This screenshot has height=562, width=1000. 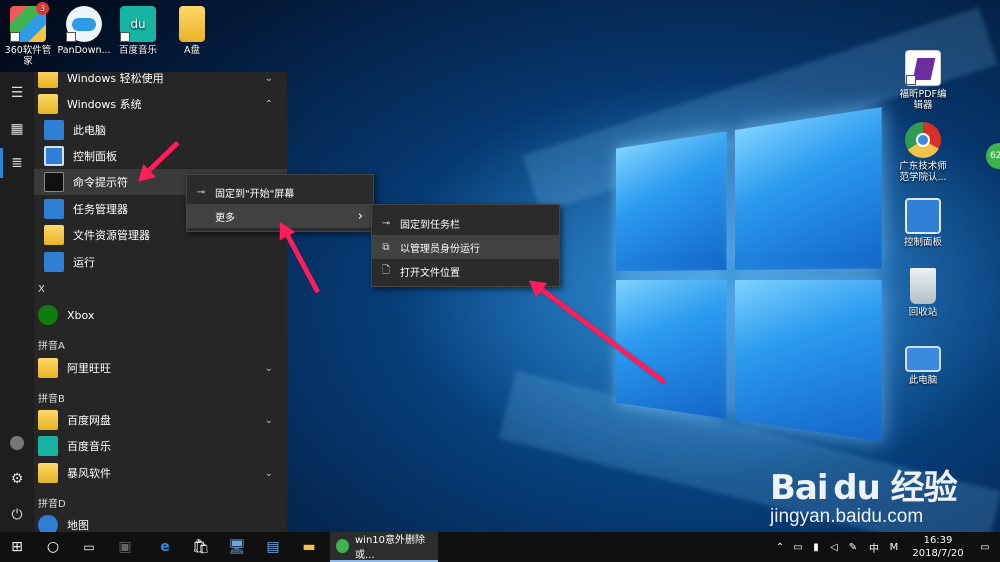 I want to click on app-item-run: 运行, so click(x=160, y=262).